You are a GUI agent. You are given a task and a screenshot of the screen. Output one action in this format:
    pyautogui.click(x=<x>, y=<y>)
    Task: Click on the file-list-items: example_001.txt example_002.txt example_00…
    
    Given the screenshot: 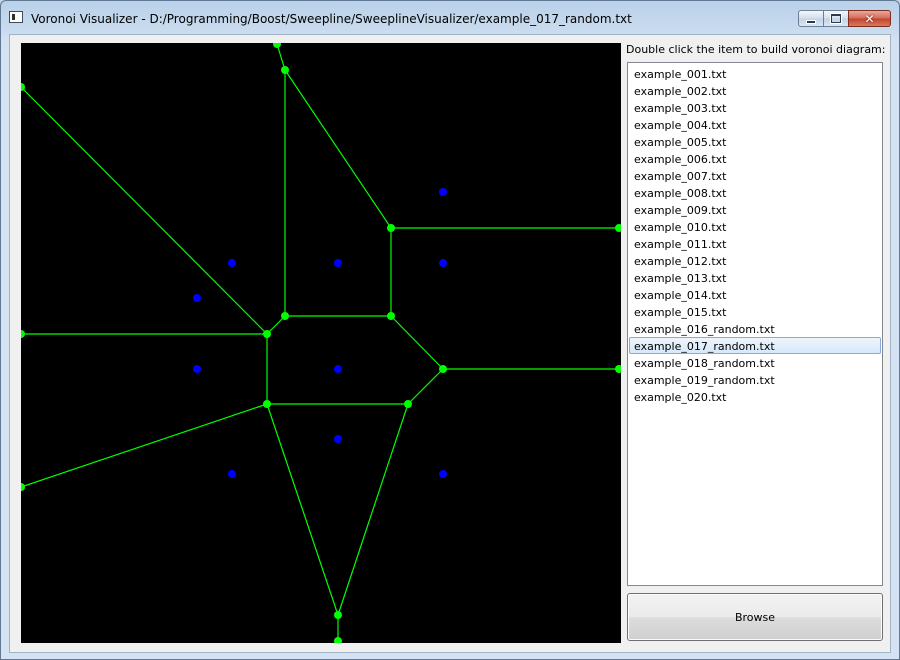 What is the action you would take?
    pyautogui.click(x=755, y=234)
    